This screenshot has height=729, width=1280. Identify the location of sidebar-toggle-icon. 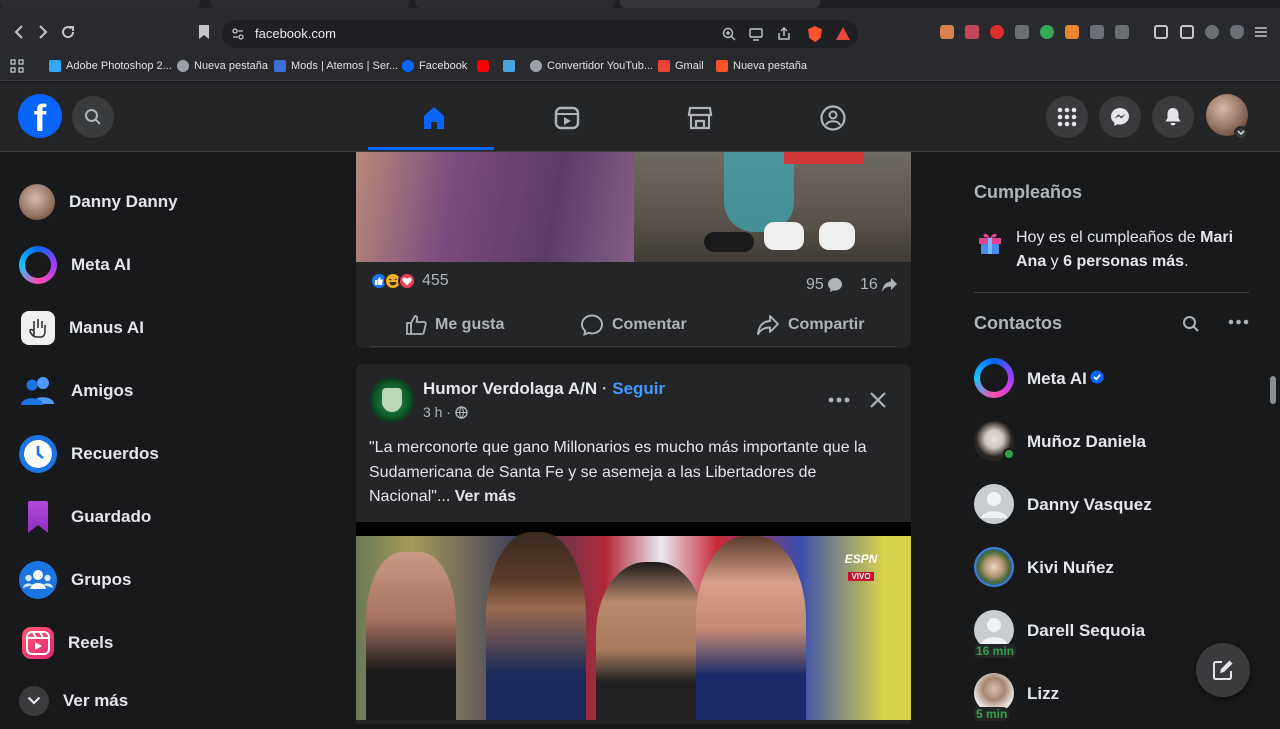
(1161, 32).